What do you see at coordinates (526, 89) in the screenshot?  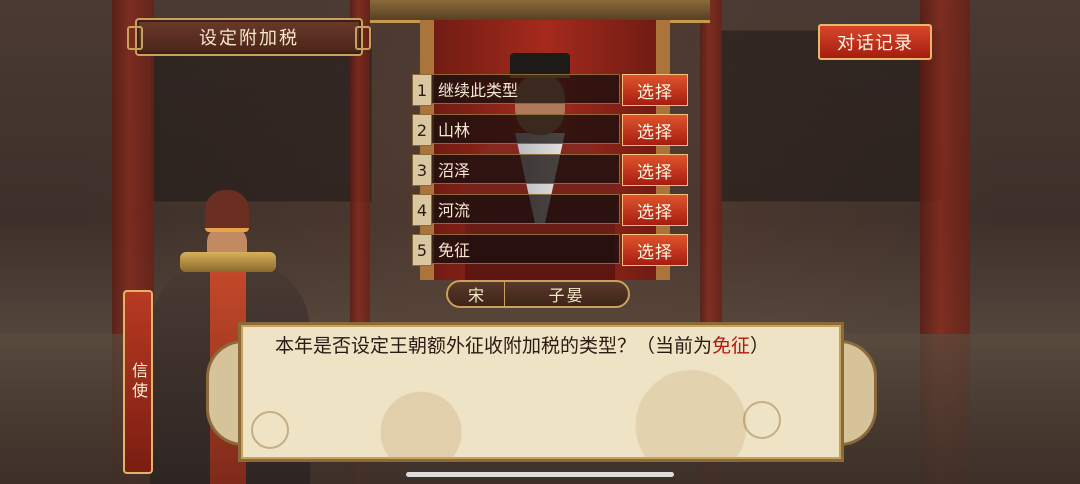 I see `option-label: 继续此类型` at bounding box center [526, 89].